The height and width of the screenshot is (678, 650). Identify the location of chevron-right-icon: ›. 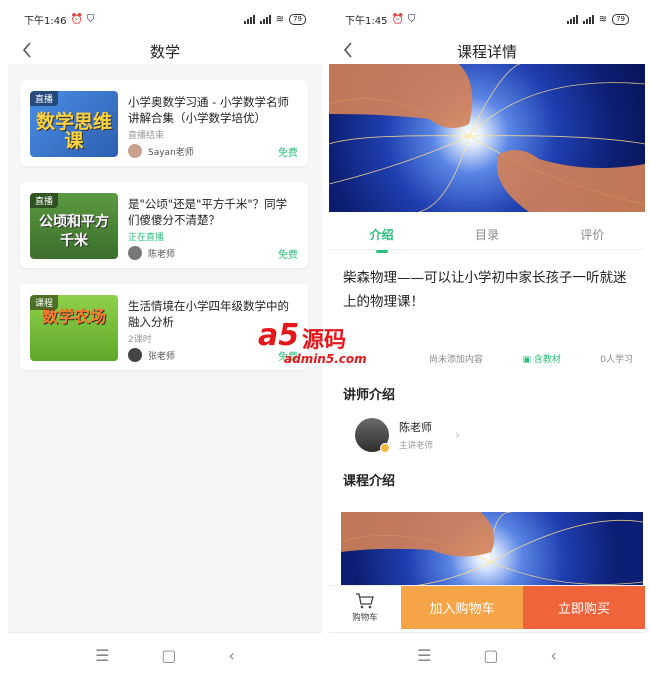
(457, 435).